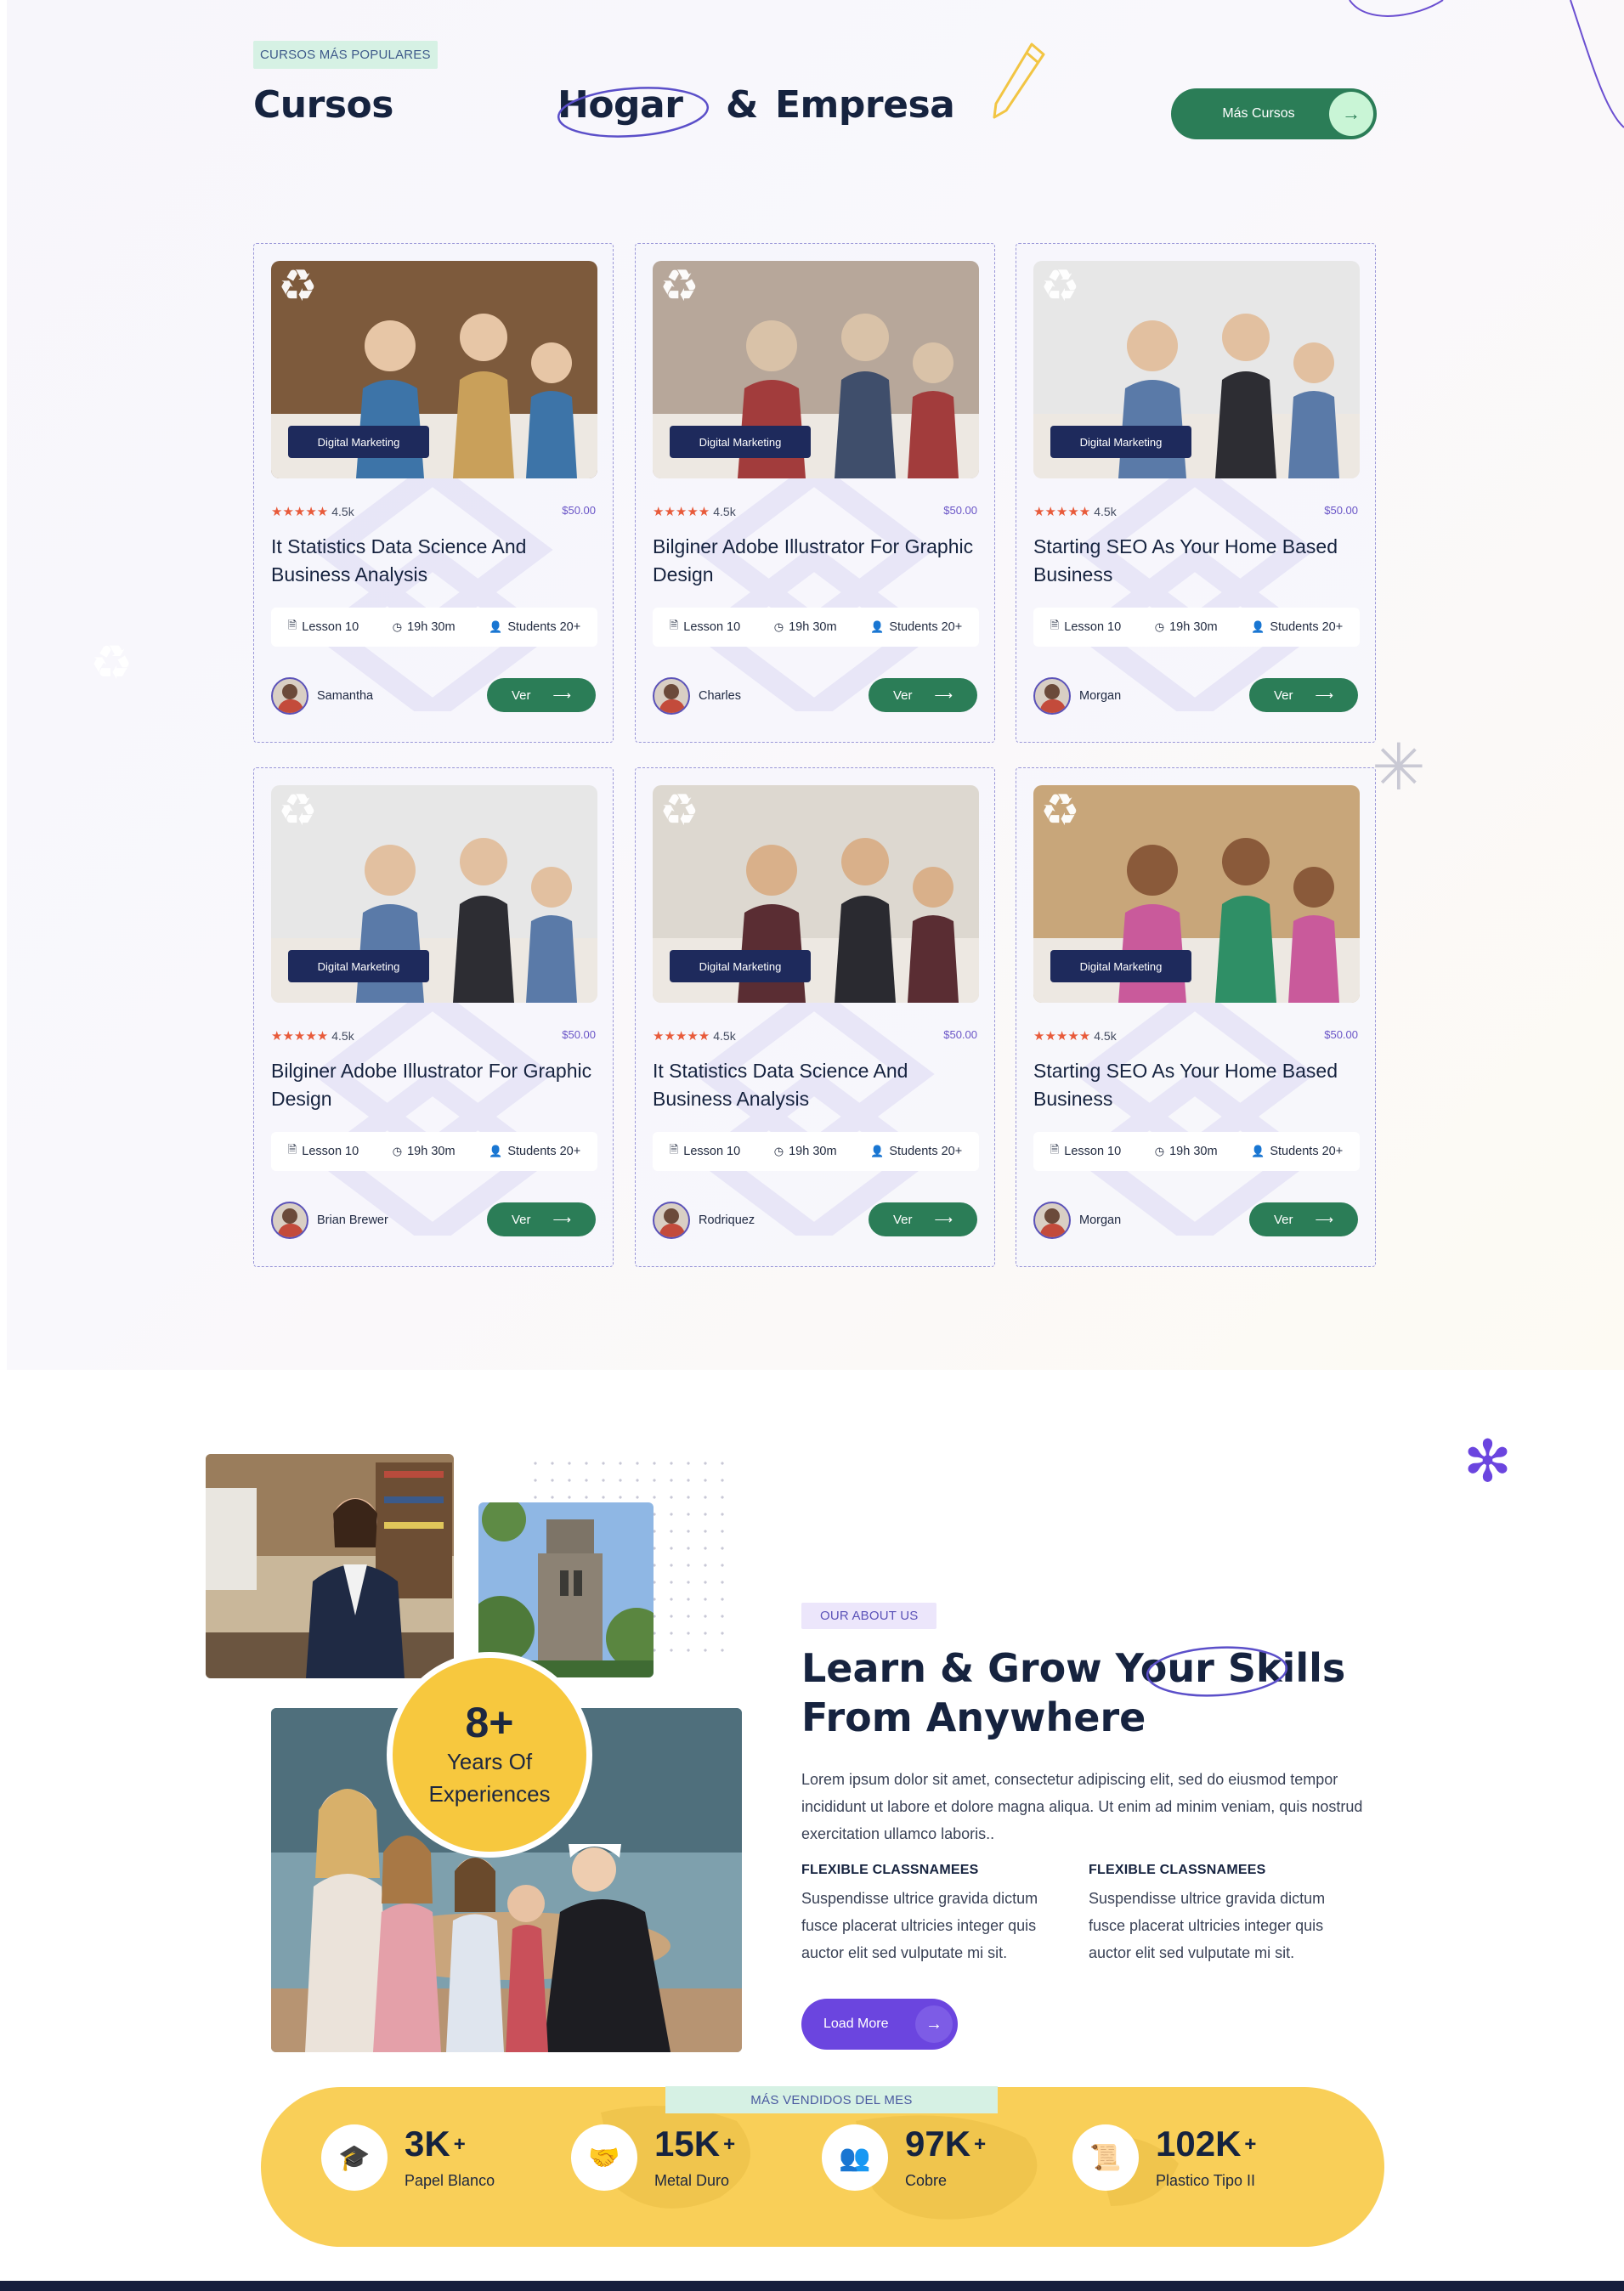  Describe the element at coordinates (489, 1722) in the screenshot. I see `experience-number: 8+` at that location.